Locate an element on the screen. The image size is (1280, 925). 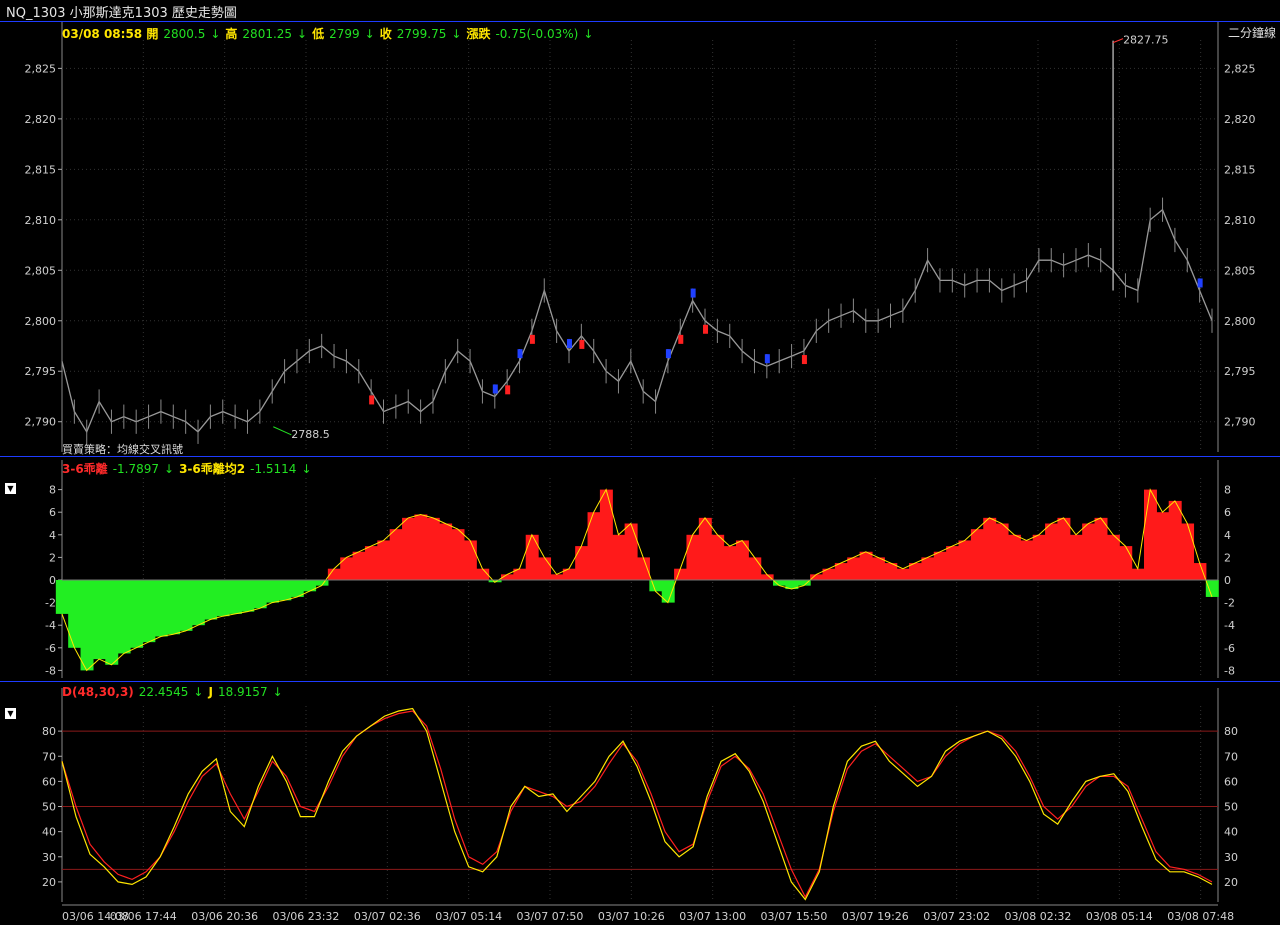
high-marker-line is located at coordinates (1118, 41).